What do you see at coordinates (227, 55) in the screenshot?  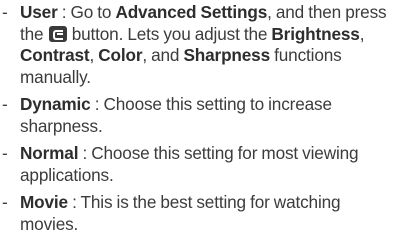 I see `sharpness-label: Sharpness` at bounding box center [227, 55].